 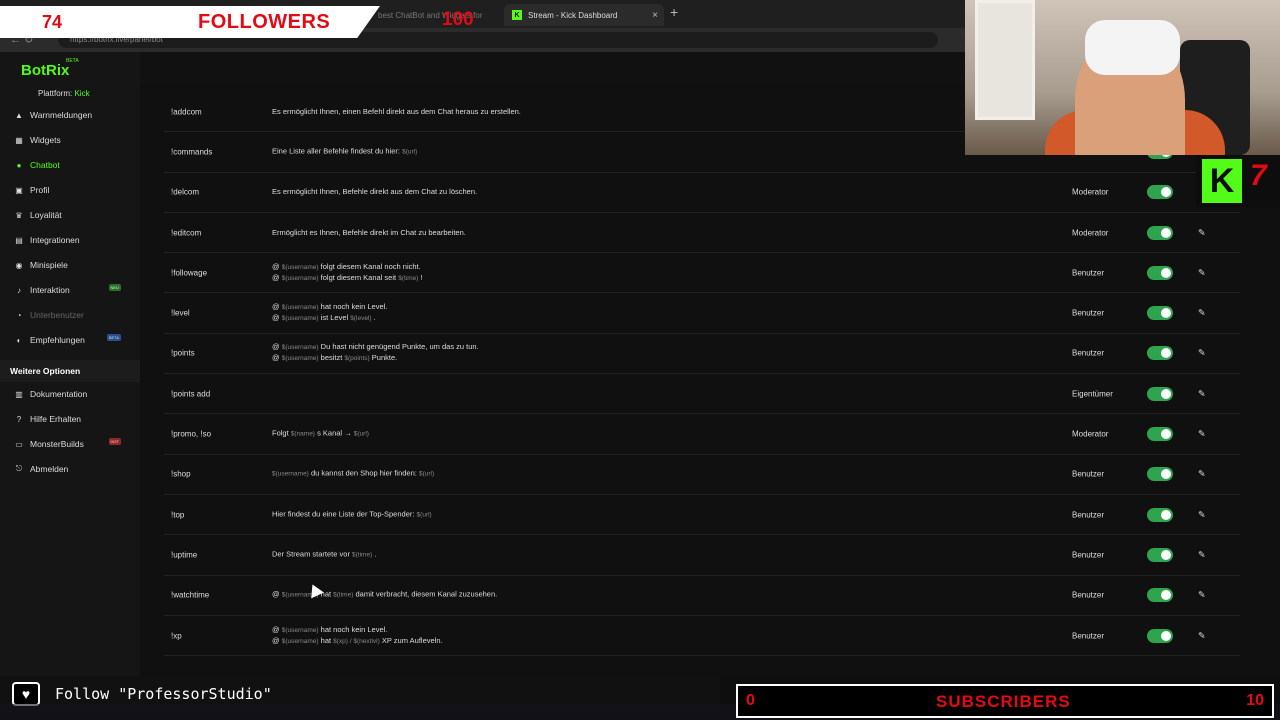 What do you see at coordinates (19, 265) in the screenshot?
I see `game-icon: ◉` at bounding box center [19, 265].